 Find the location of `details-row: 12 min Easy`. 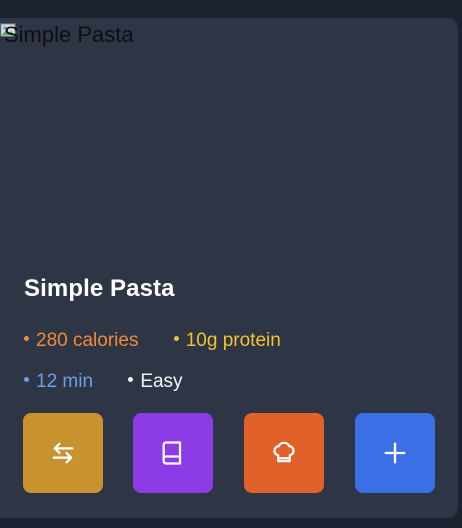

details-row: 12 min Easy is located at coordinates (118, 382).